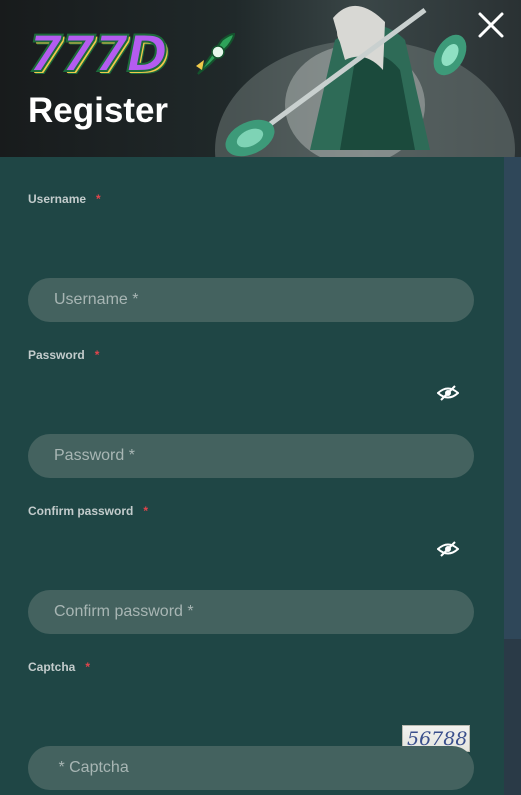 The width and height of the screenshot is (521, 795). I want to click on confirm-password-label: Confirm password *, so click(88, 511).